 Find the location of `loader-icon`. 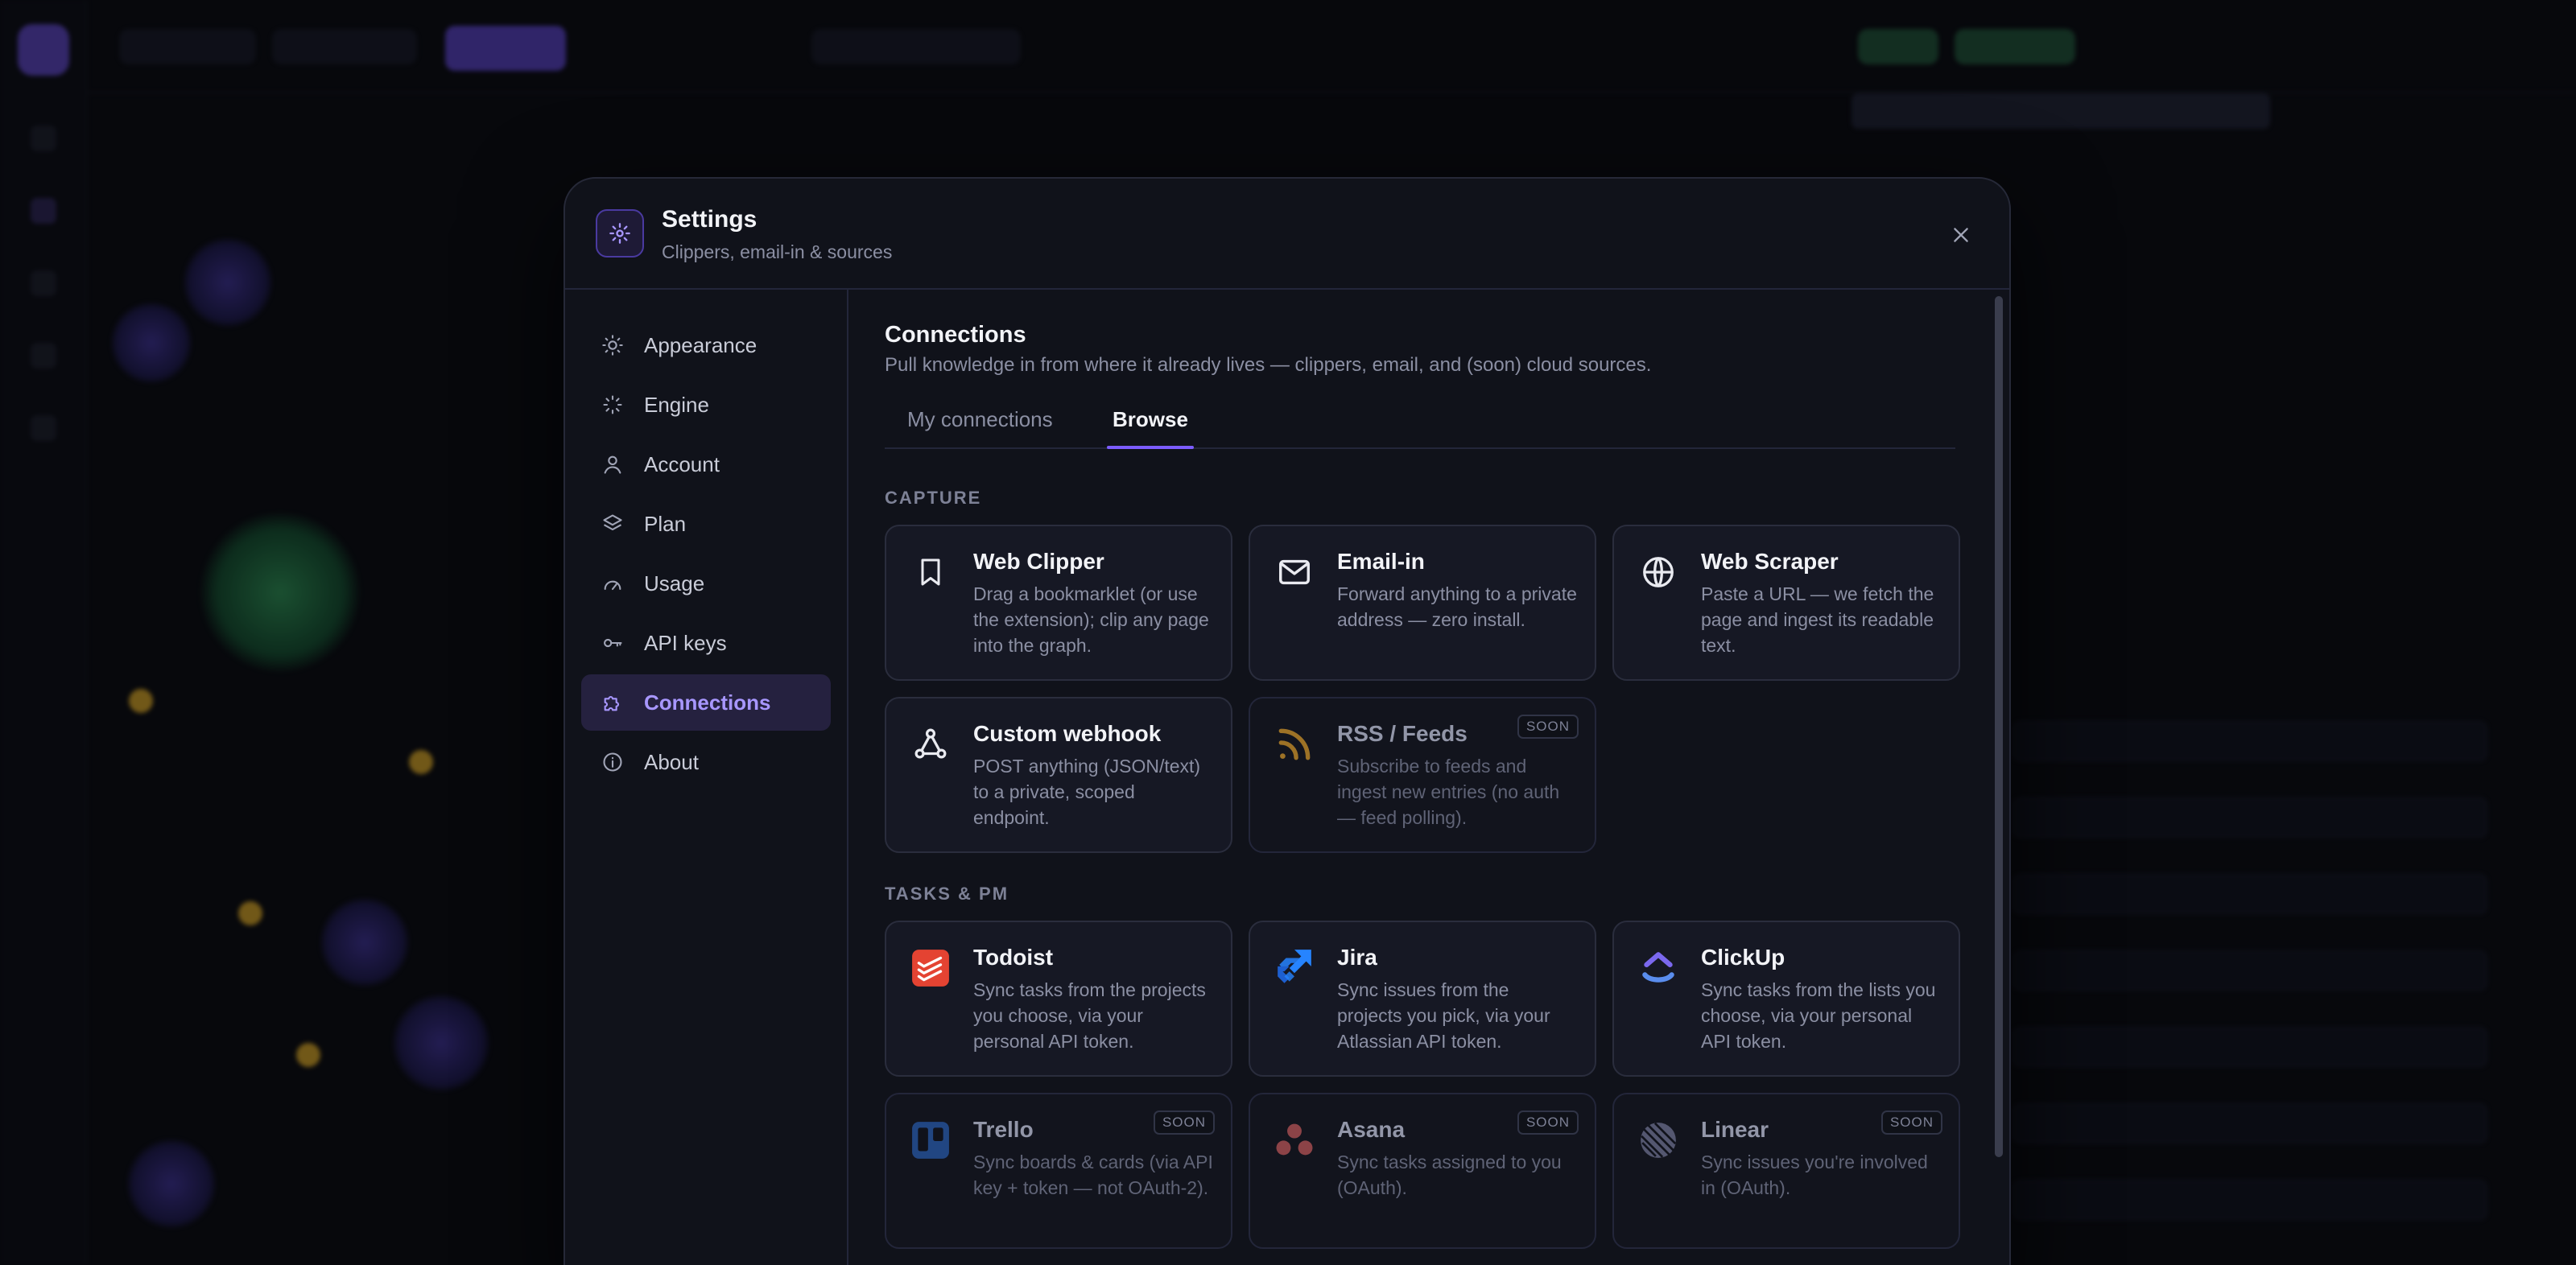

loader-icon is located at coordinates (613, 405).